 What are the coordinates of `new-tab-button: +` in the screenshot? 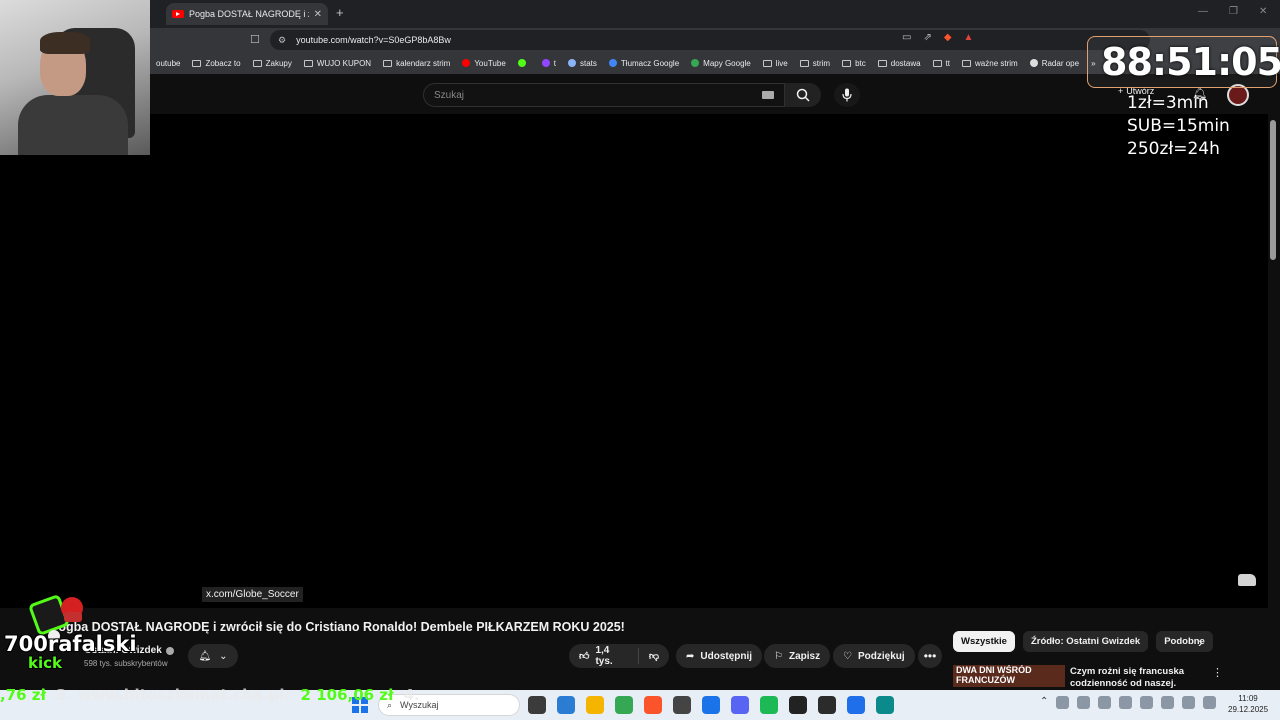 It's located at (340, 12).